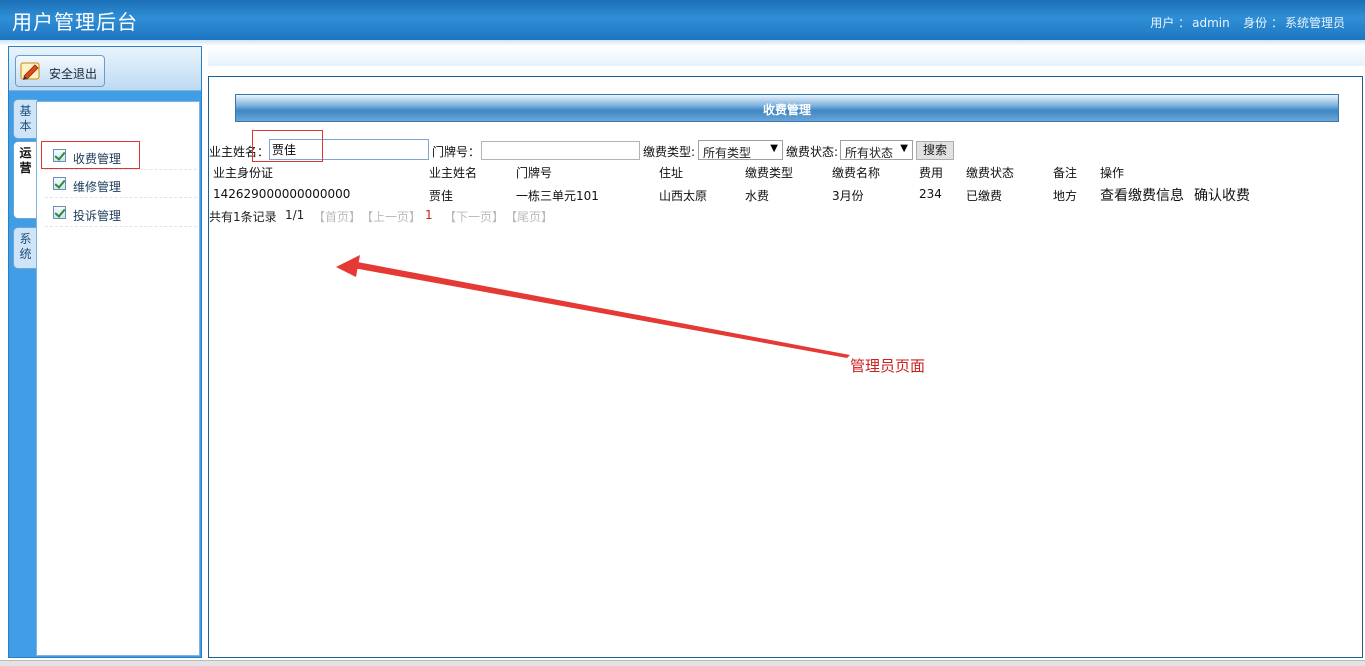  I want to click on column-header: 缴费状态, so click(990, 173).